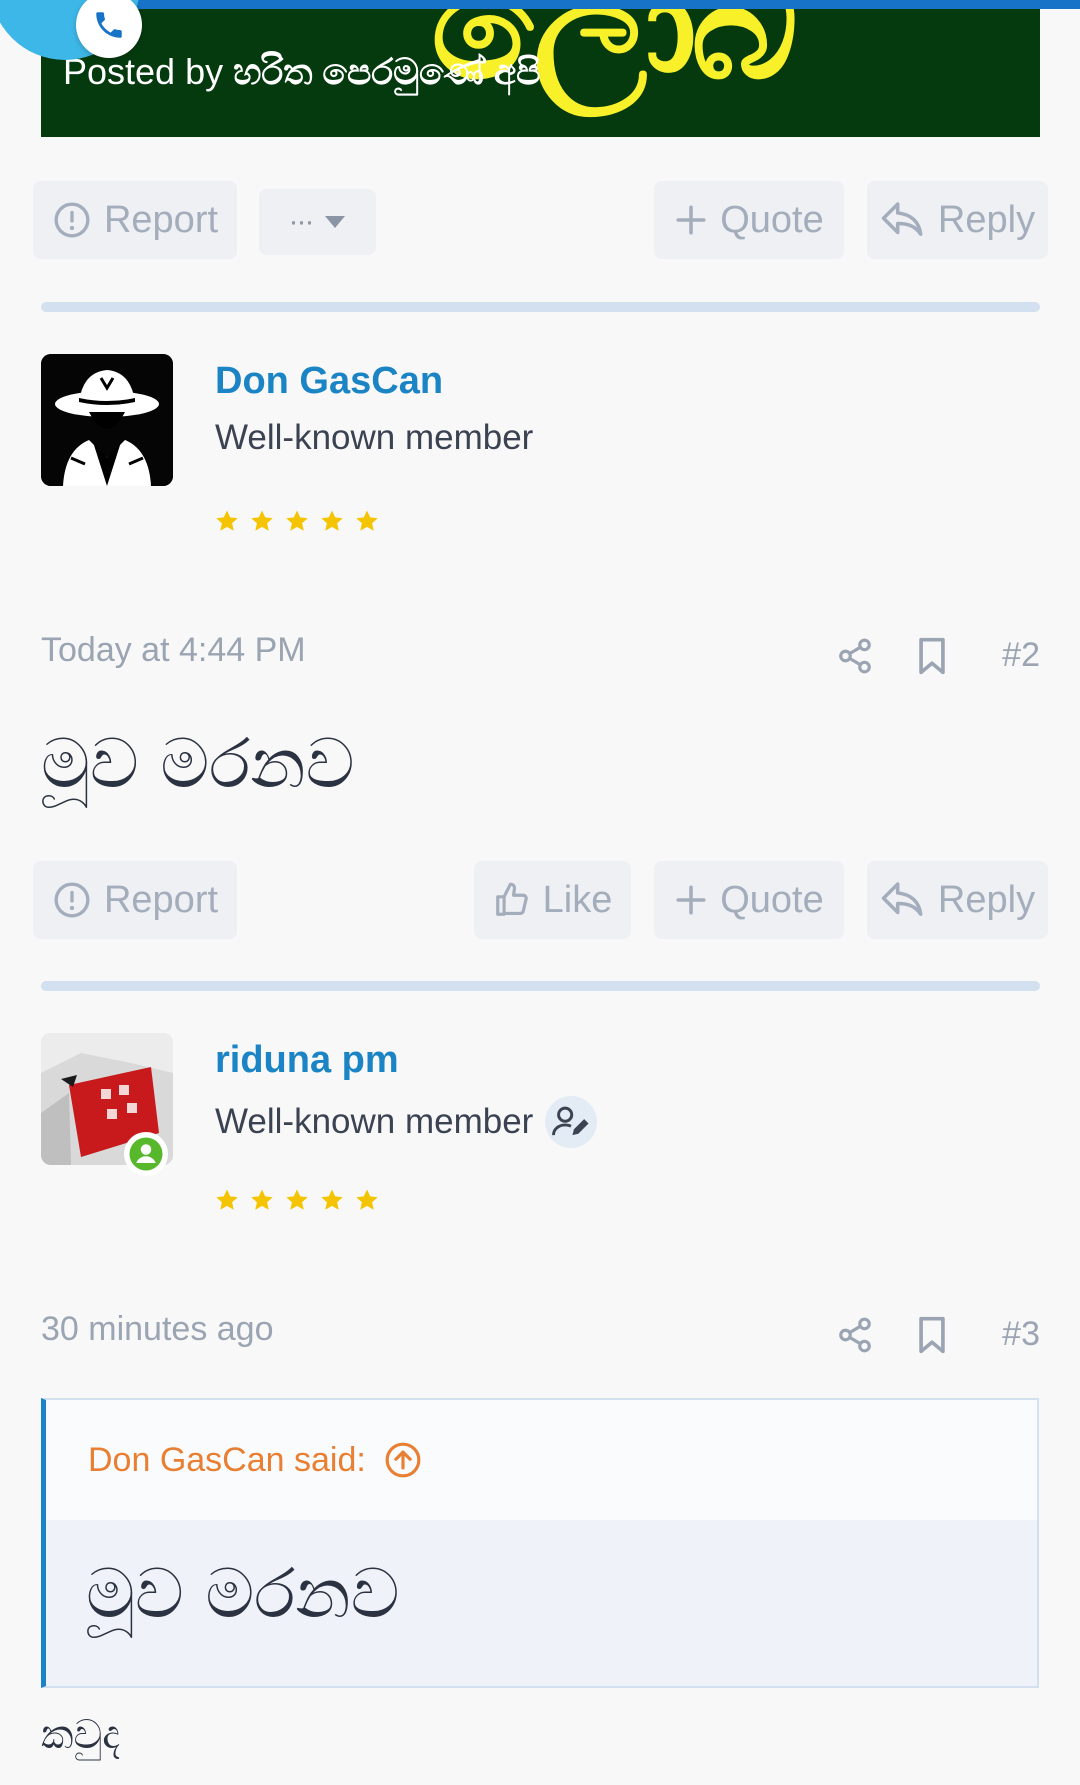 The image size is (1080, 1785). What do you see at coordinates (80, 1735) in the screenshot?
I see `post-message: කවුද` at bounding box center [80, 1735].